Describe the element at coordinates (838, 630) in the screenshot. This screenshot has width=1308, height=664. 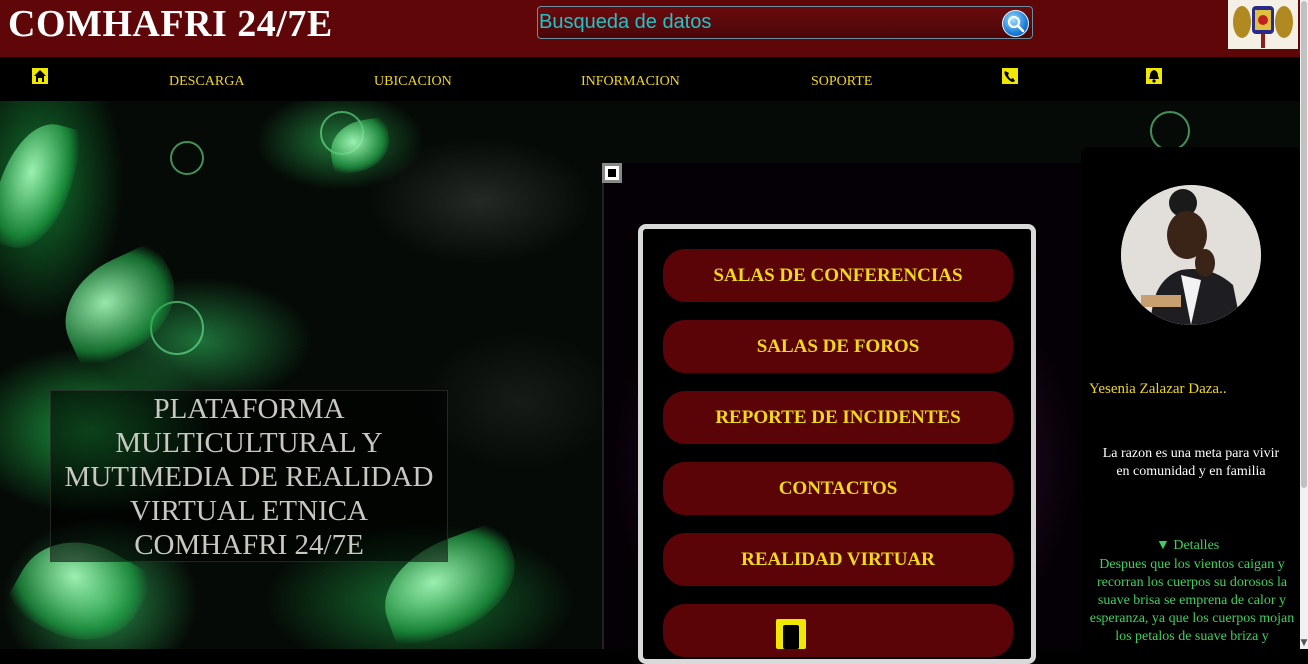
I see `extra-menu-button` at that location.